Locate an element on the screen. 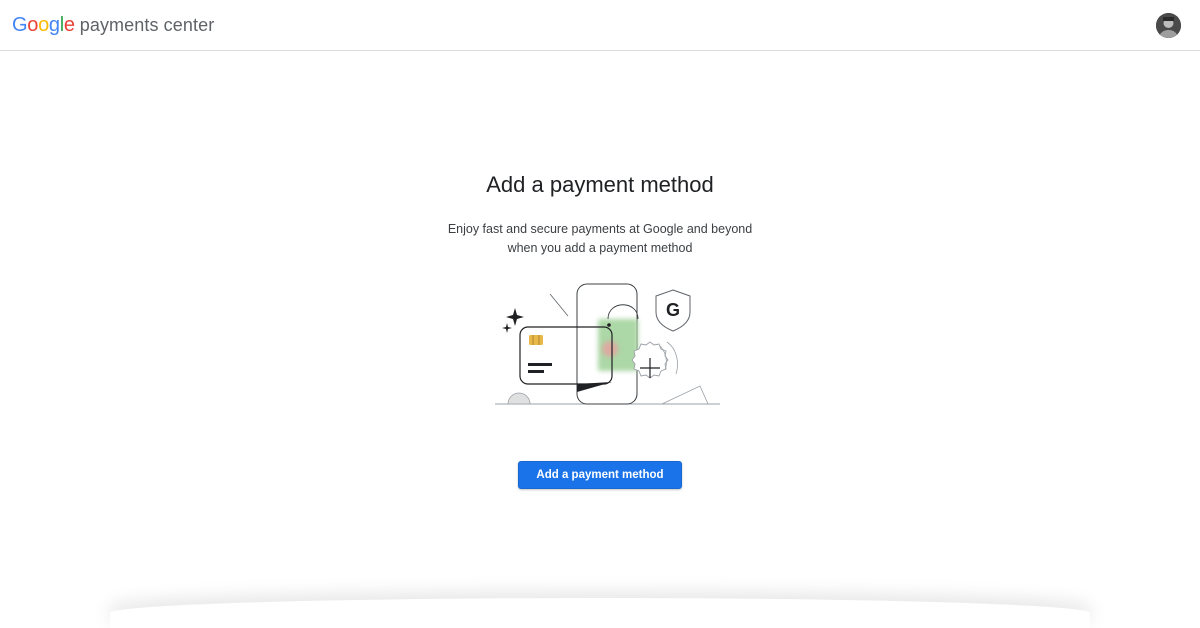 The height and width of the screenshot is (628, 1200). user-avatar-icon is located at coordinates (1168, 25).